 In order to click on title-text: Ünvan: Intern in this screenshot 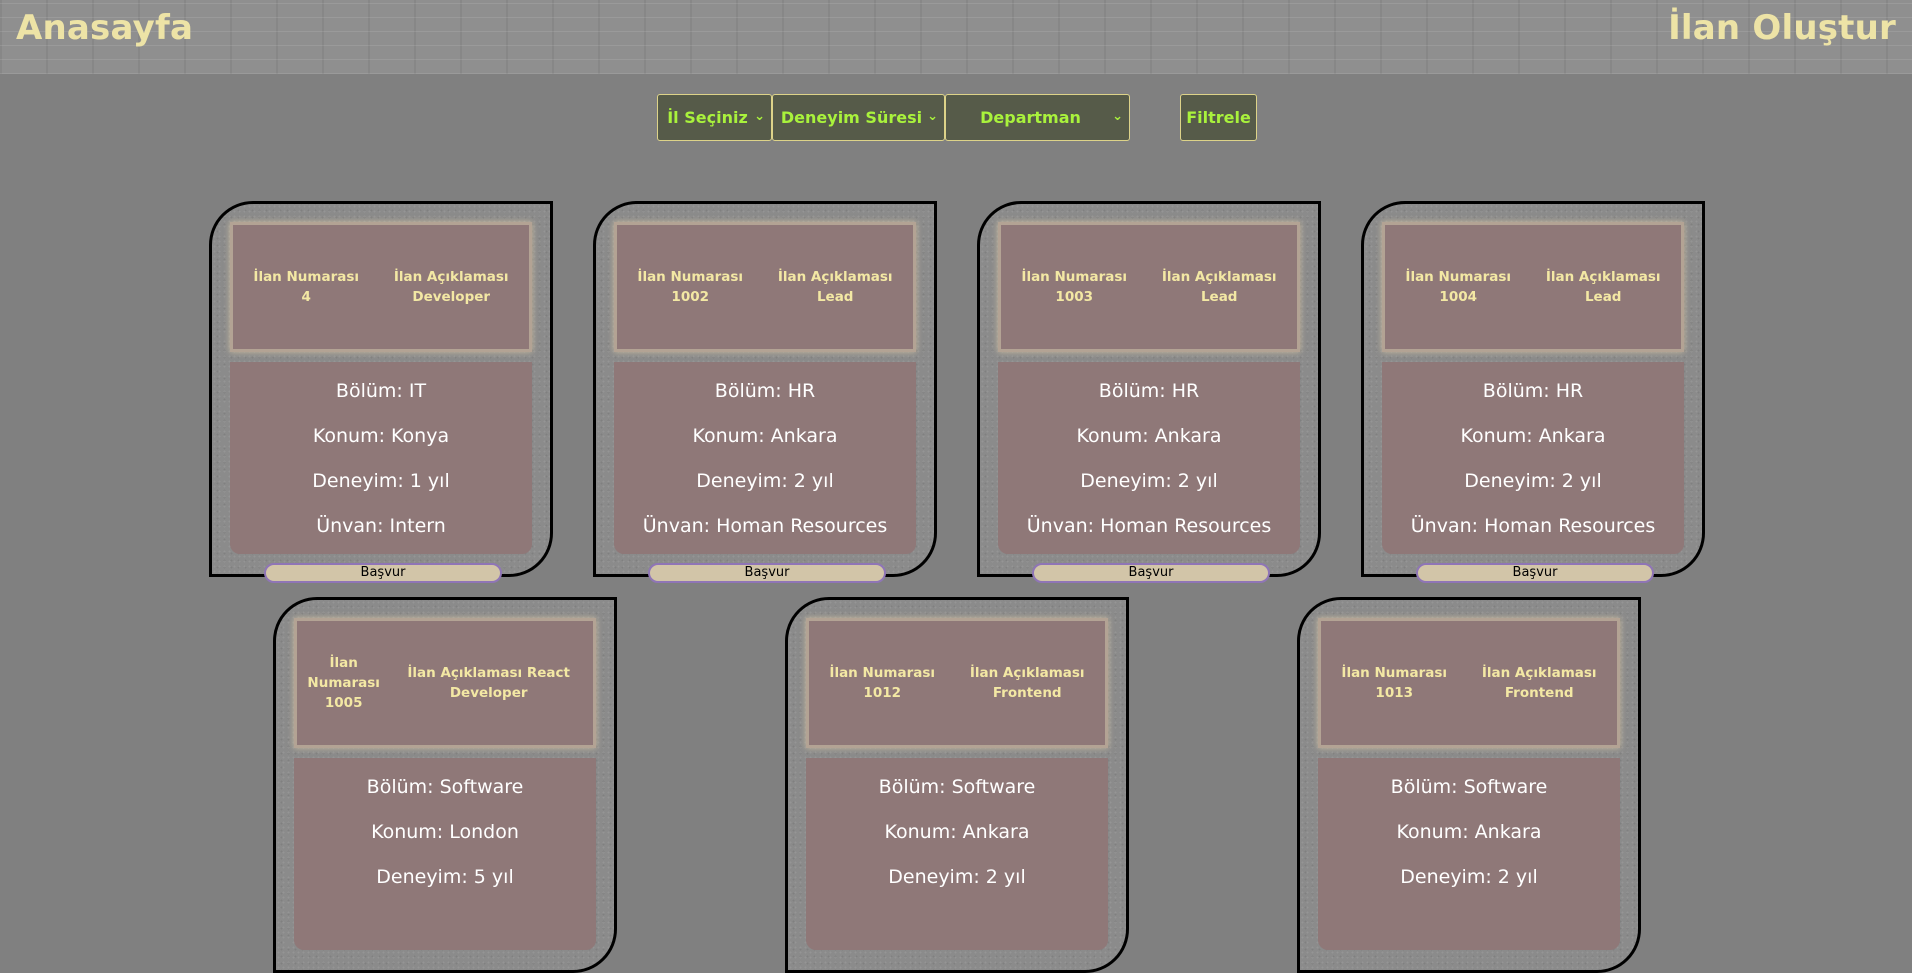, I will do `click(381, 526)`.